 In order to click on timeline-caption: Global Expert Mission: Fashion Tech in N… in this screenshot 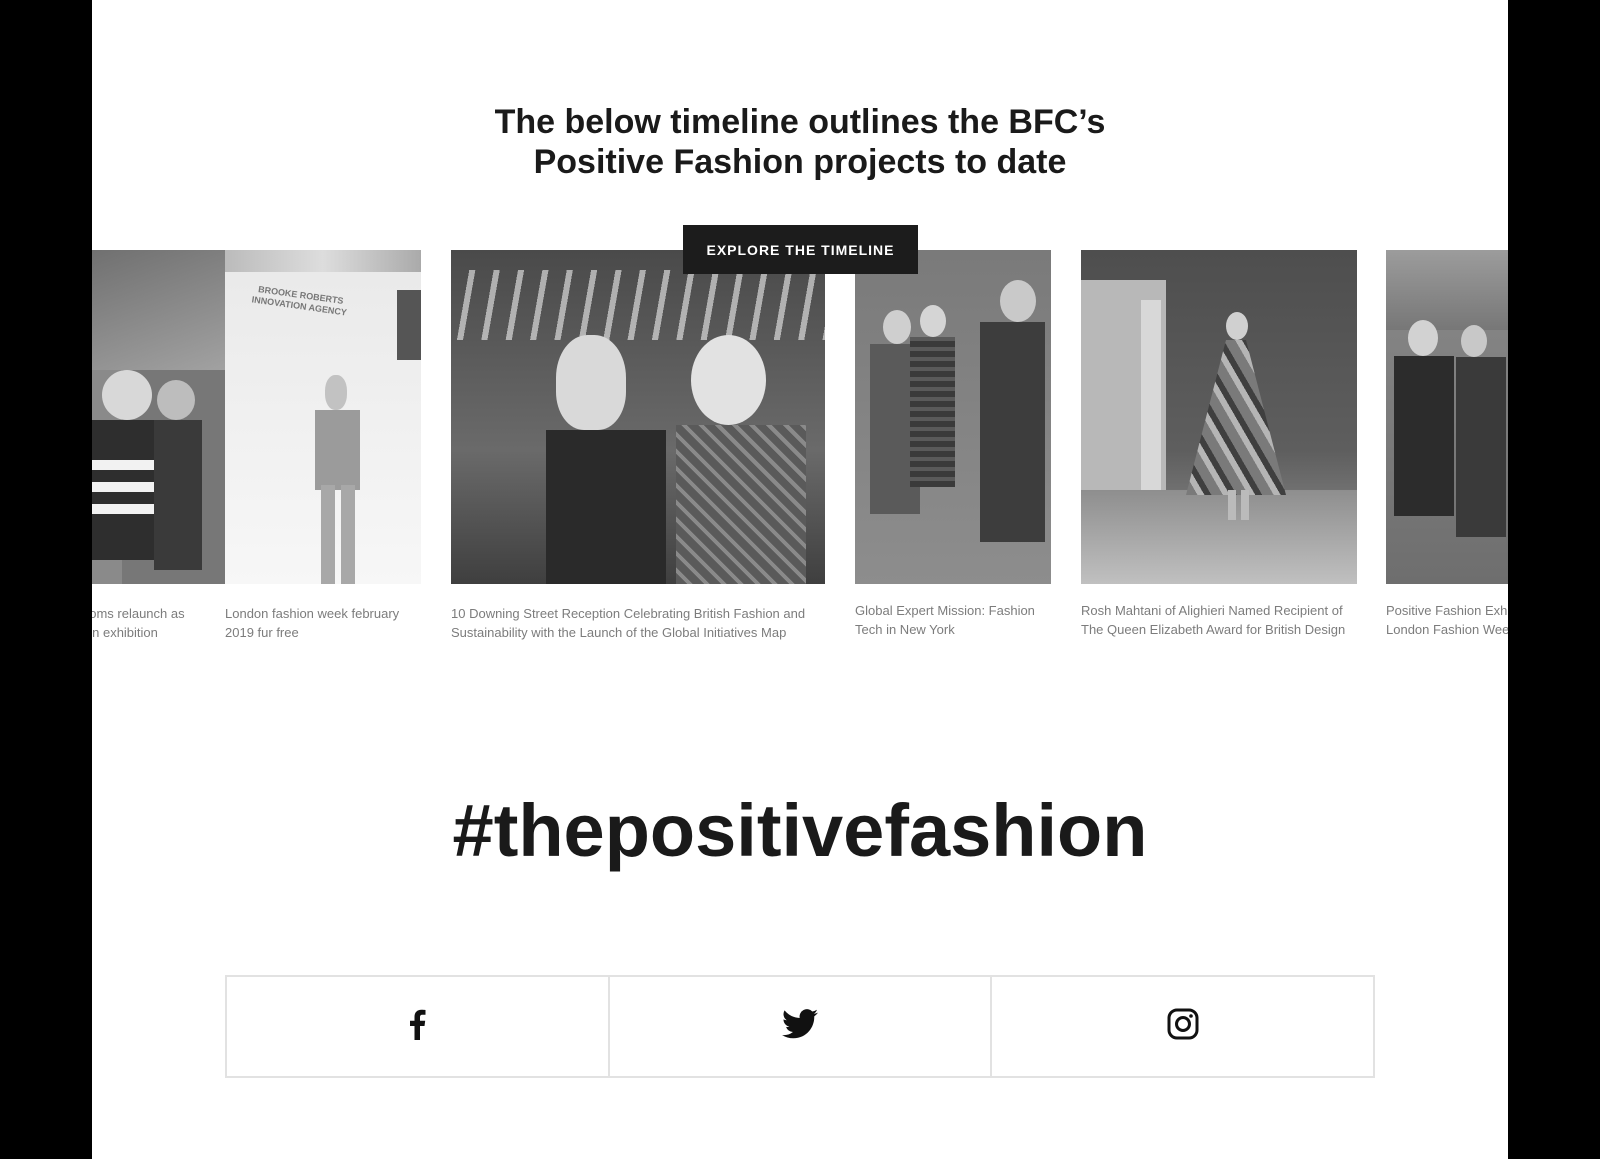, I will do `click(945, 620)`.